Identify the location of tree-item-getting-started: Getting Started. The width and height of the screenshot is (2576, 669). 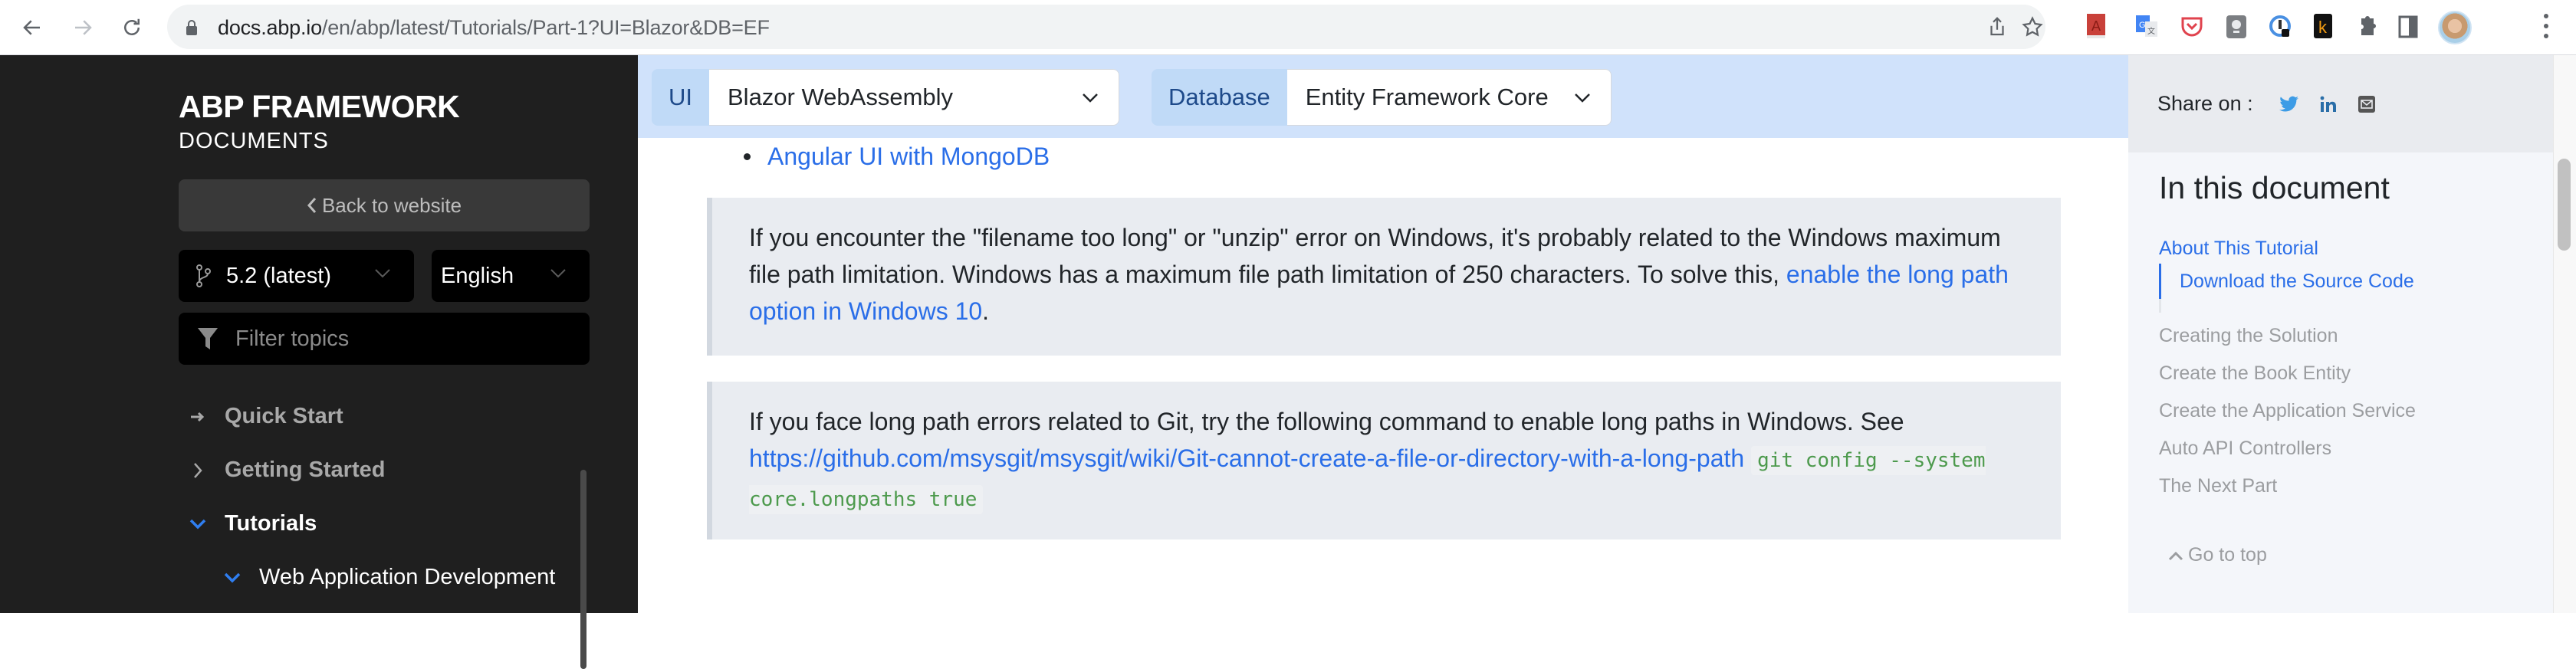
(287, 470).